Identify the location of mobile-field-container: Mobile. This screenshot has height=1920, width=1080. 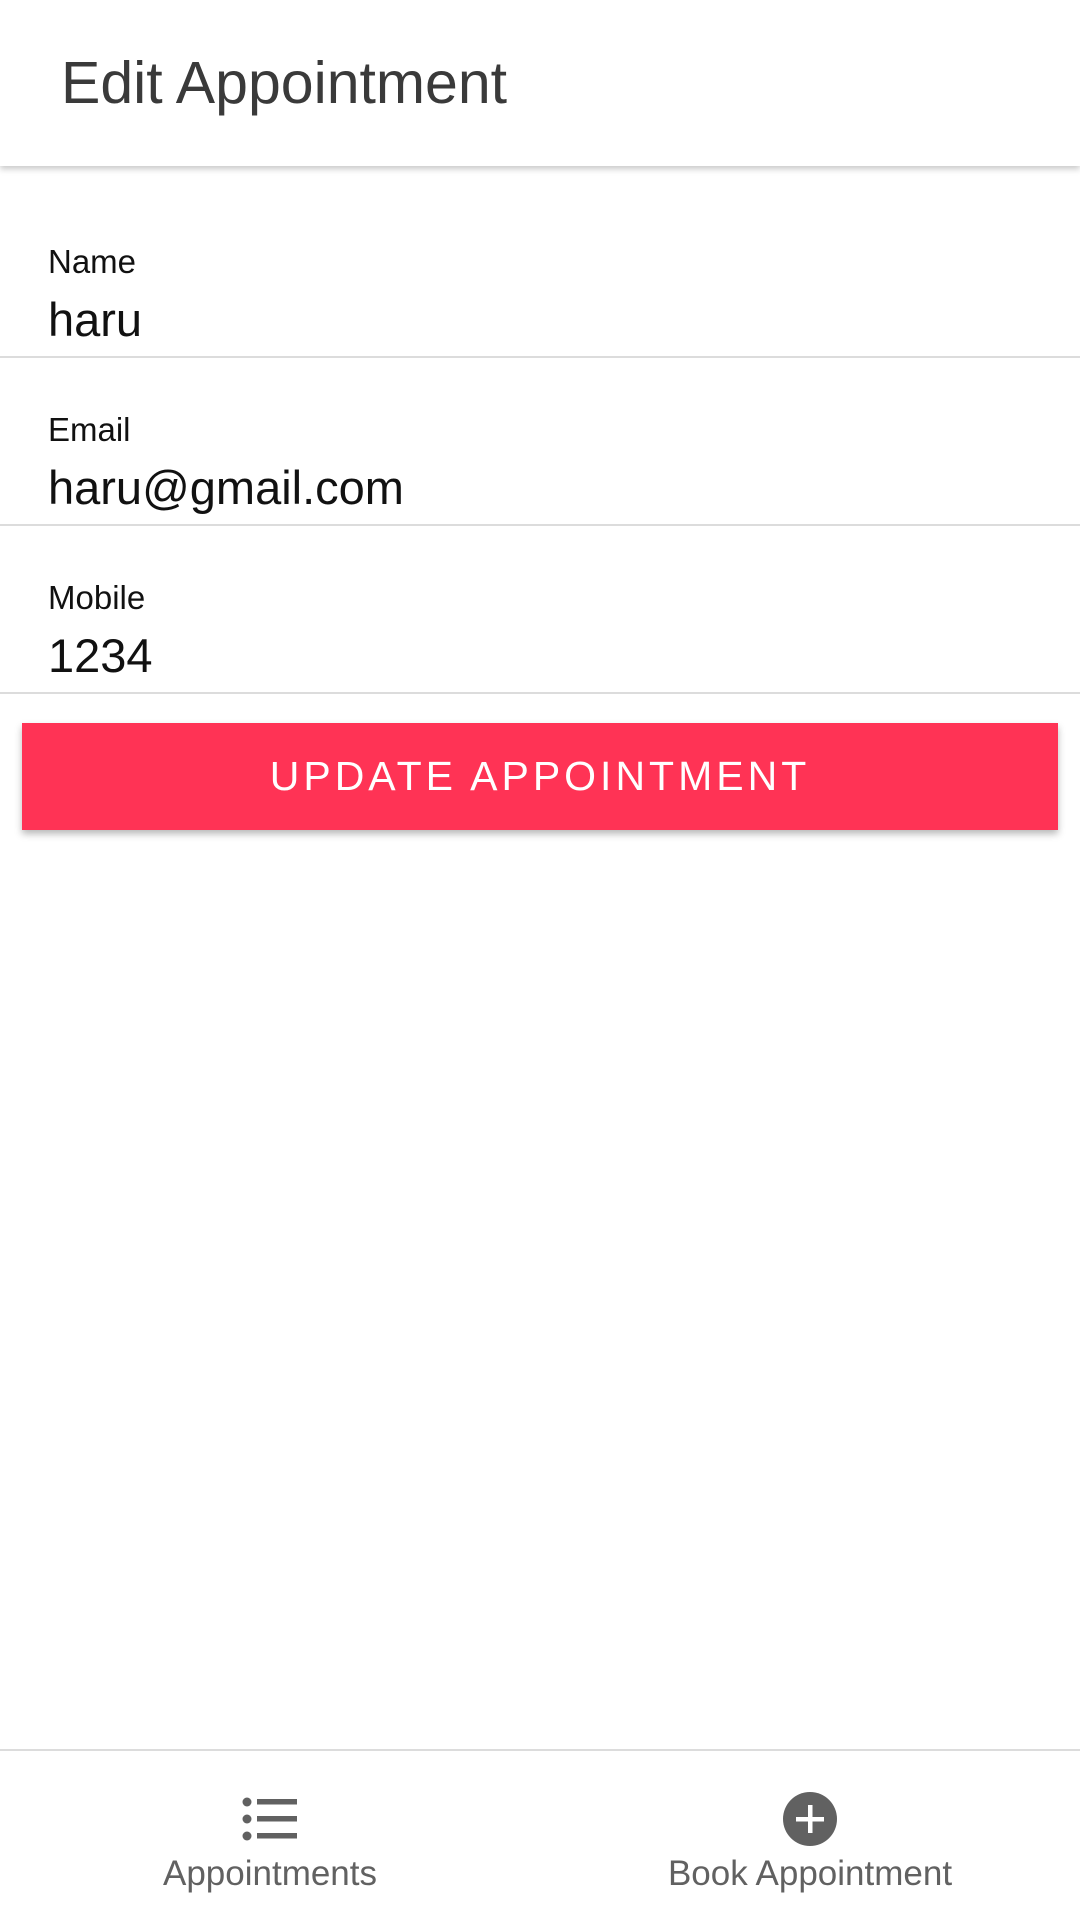
(540, 611).